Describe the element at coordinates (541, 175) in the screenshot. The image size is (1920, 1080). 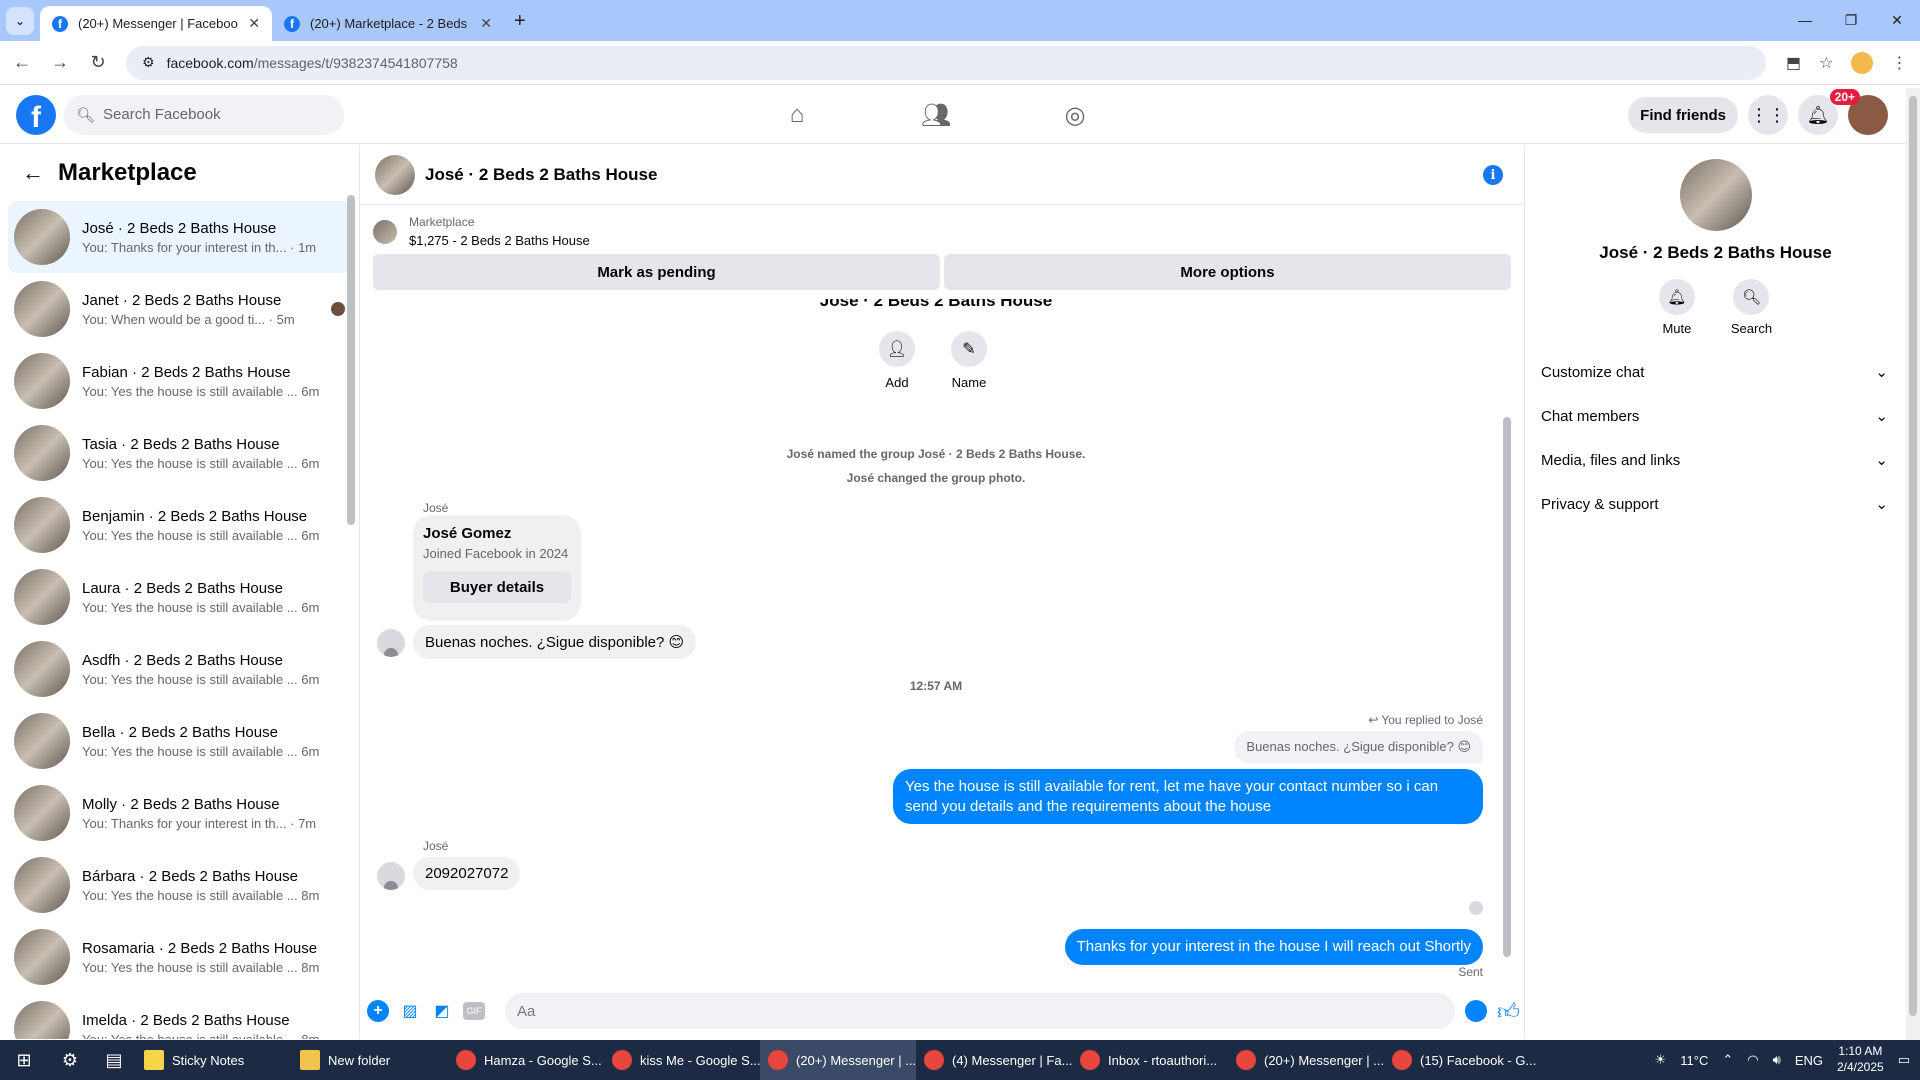
I see `chat-title: José · 2 Beds 2 Baths House` at that location.